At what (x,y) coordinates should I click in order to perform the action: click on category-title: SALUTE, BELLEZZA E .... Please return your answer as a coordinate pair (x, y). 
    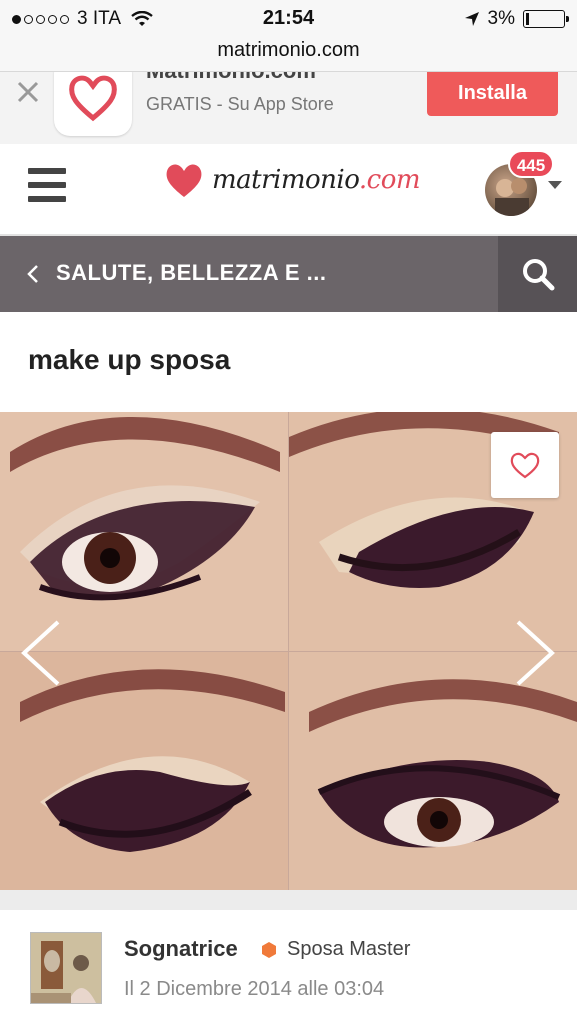
    Looking at the image, I should click on (191, 273).